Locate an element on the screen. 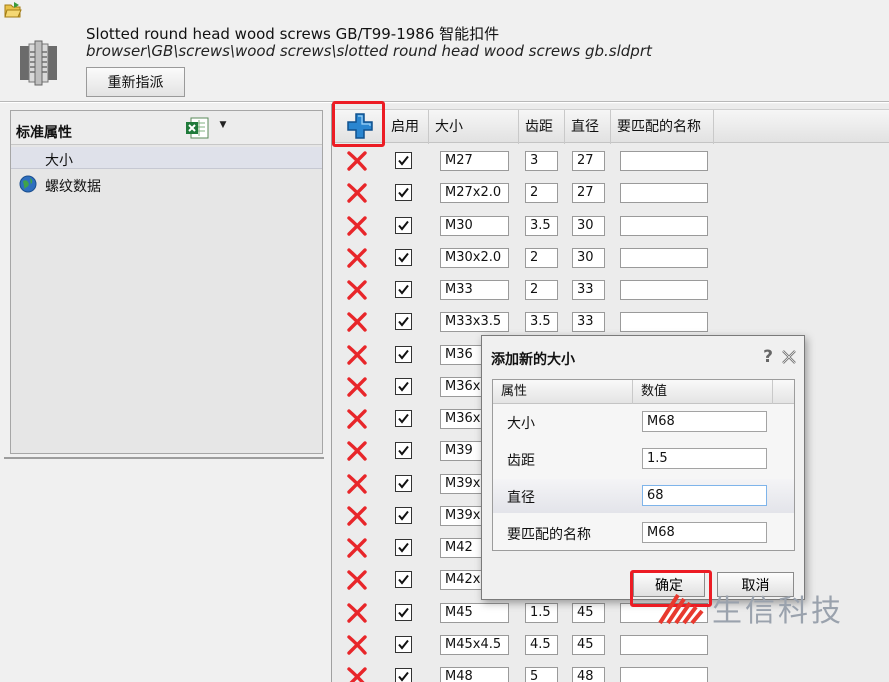 The width and height of the screenshot is (889, 682). size-input: M30x2.0 is located at coordinates (474, 257).